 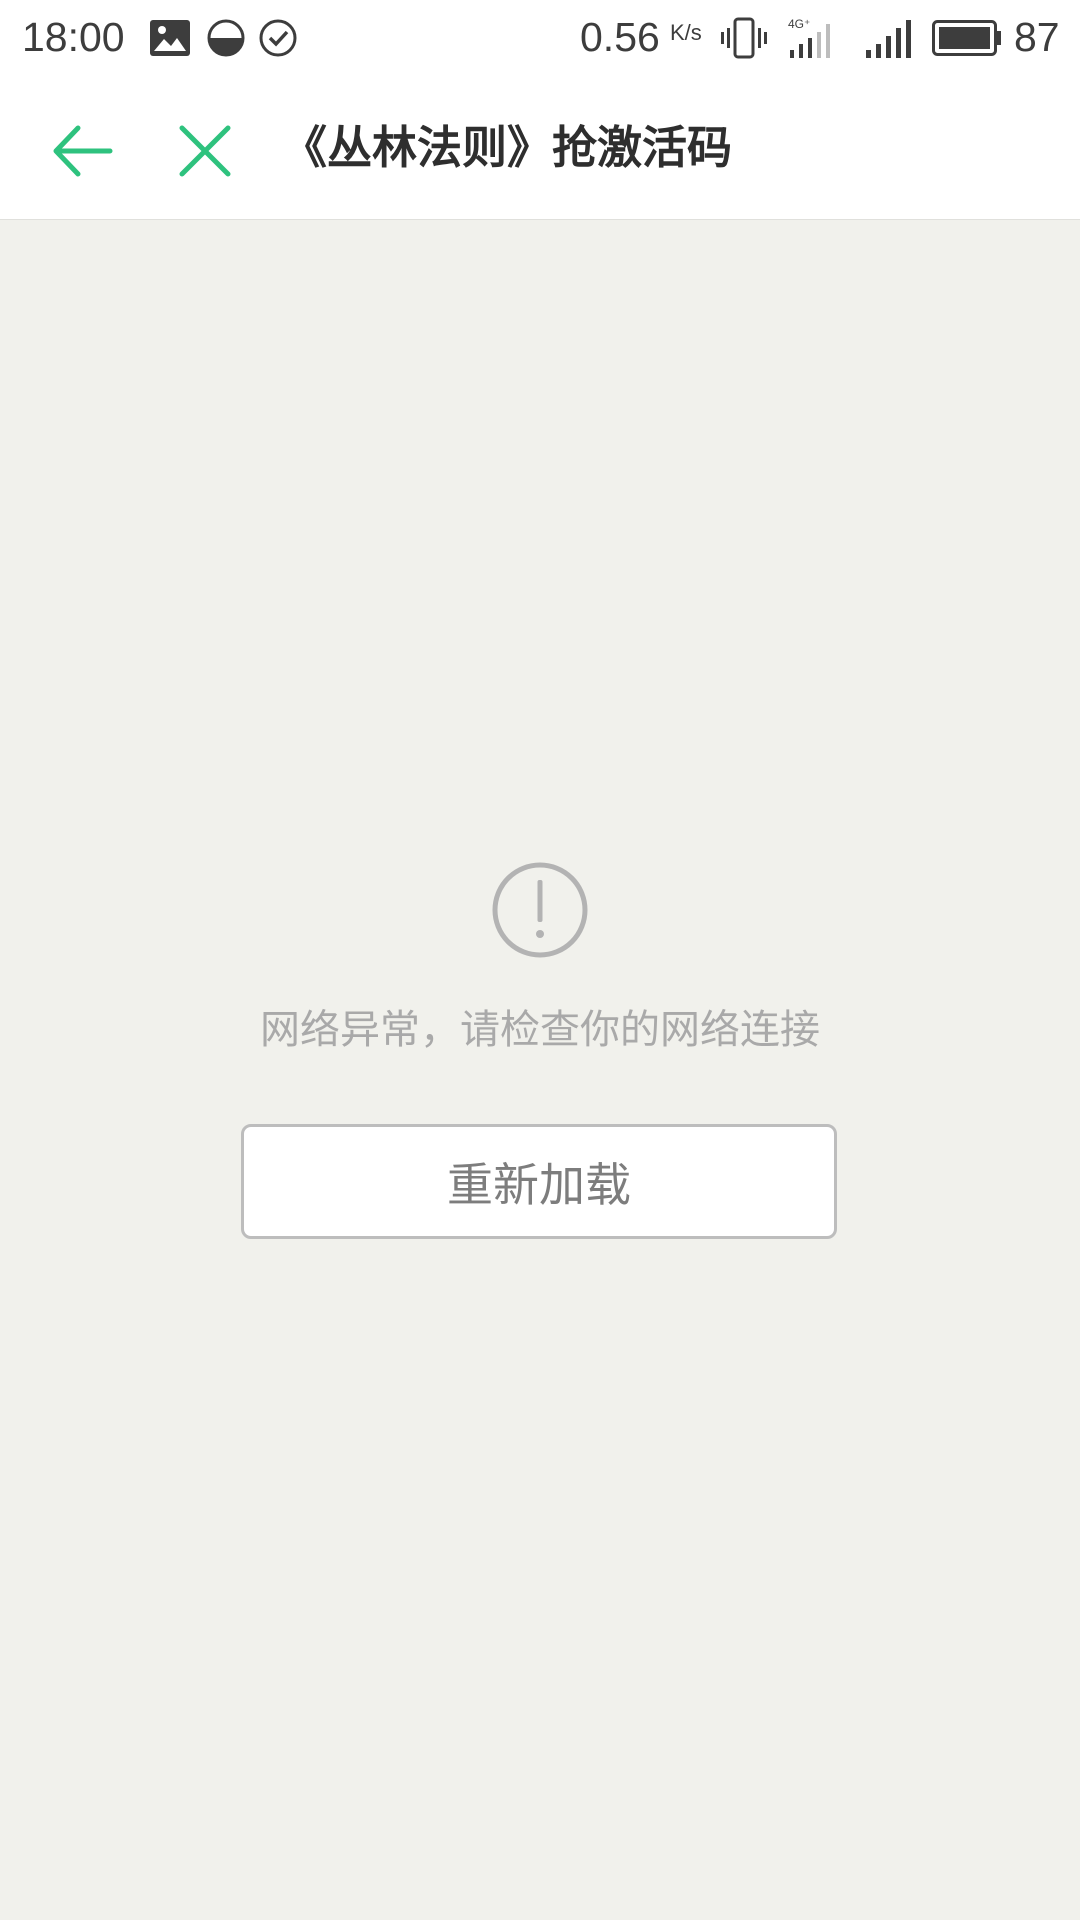 What do you see at coordinates (744, 38) in the screenshot?
I see `vibrate-icon` at bounding box center [744, 38].